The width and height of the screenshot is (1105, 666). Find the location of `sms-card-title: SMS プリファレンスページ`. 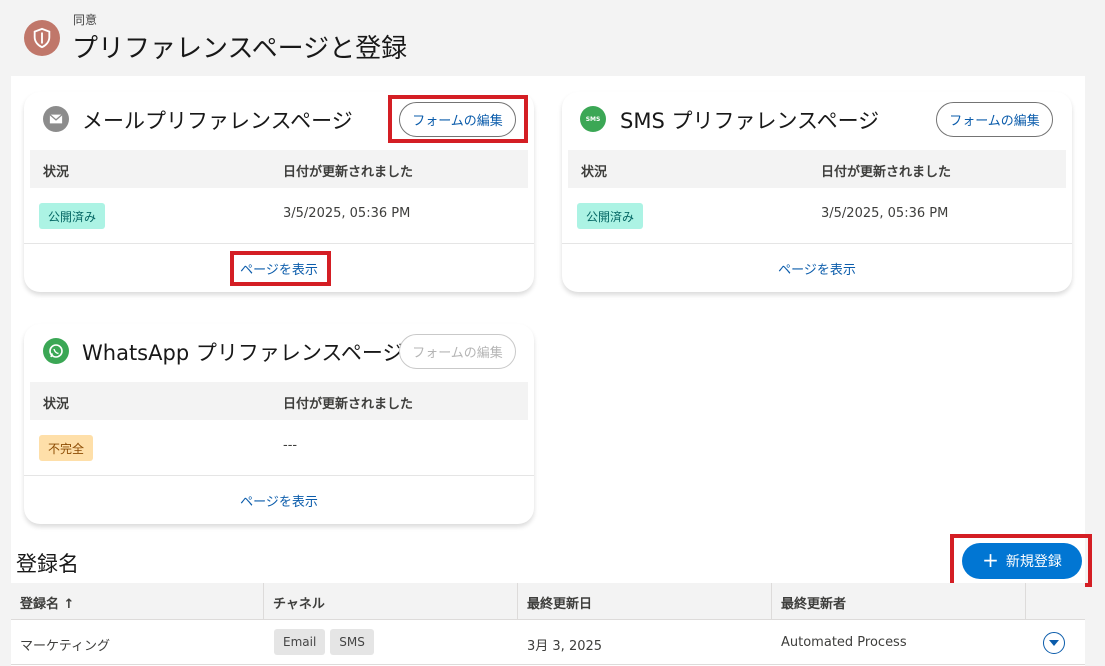

sms-card-title: SMS プリファレンスページ is located at coordinates (750, 121).